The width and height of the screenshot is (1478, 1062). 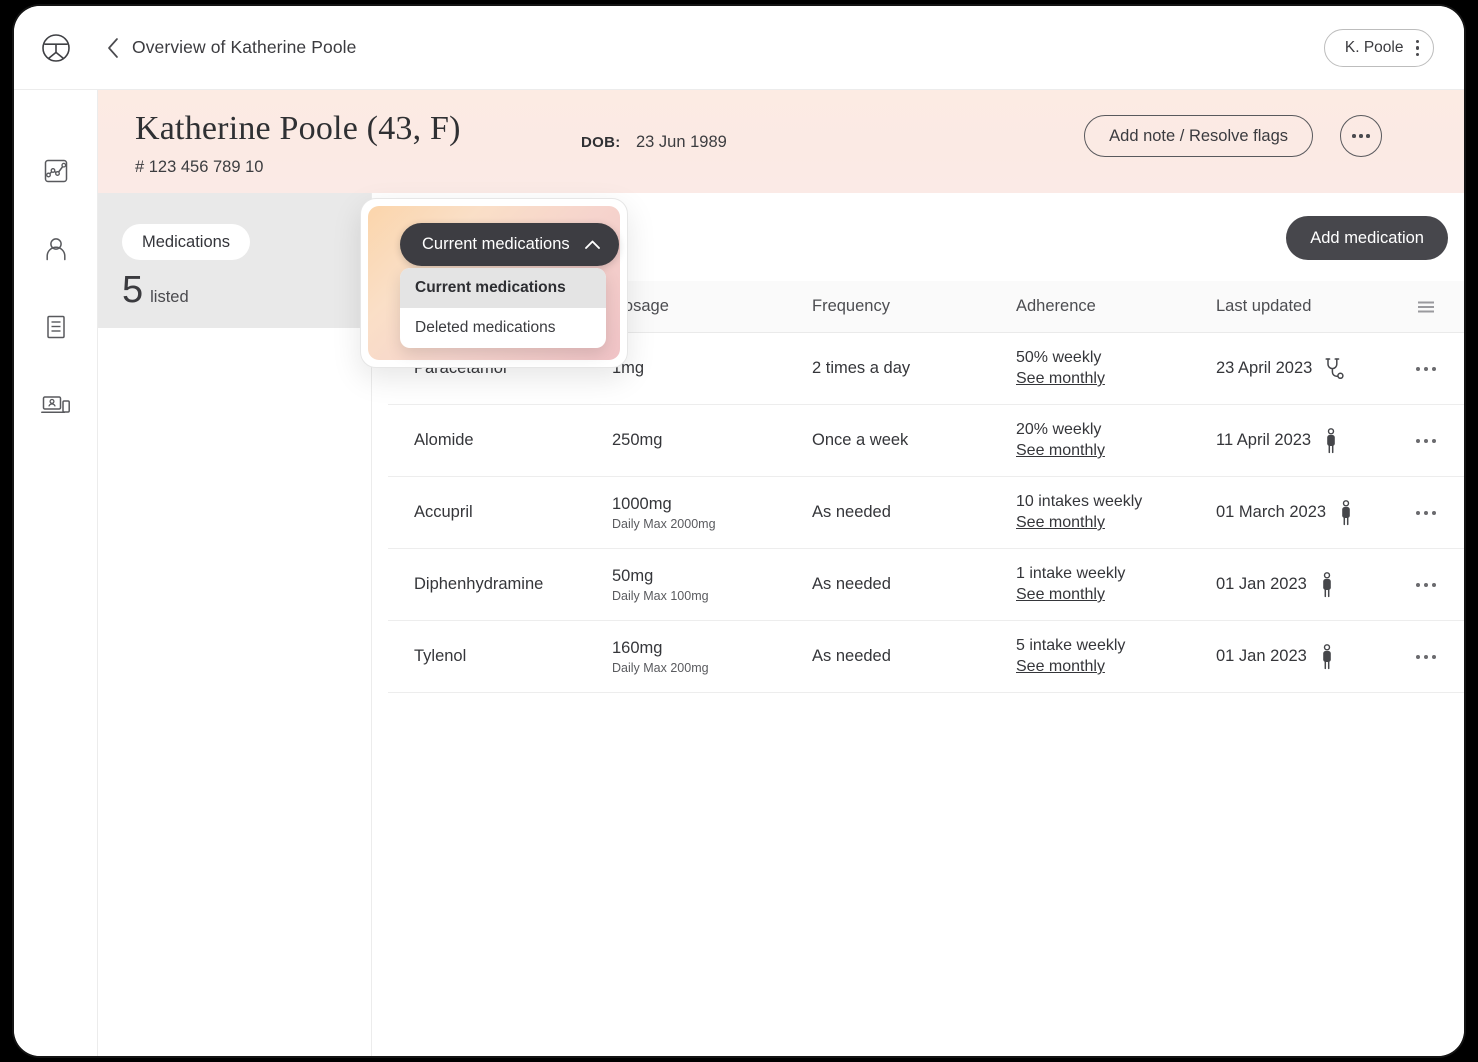 What do you see at coordinates (1367, 238) in the screenshot?
I see `add-medication-button: Add medication` at bounding box center [1367, 238].